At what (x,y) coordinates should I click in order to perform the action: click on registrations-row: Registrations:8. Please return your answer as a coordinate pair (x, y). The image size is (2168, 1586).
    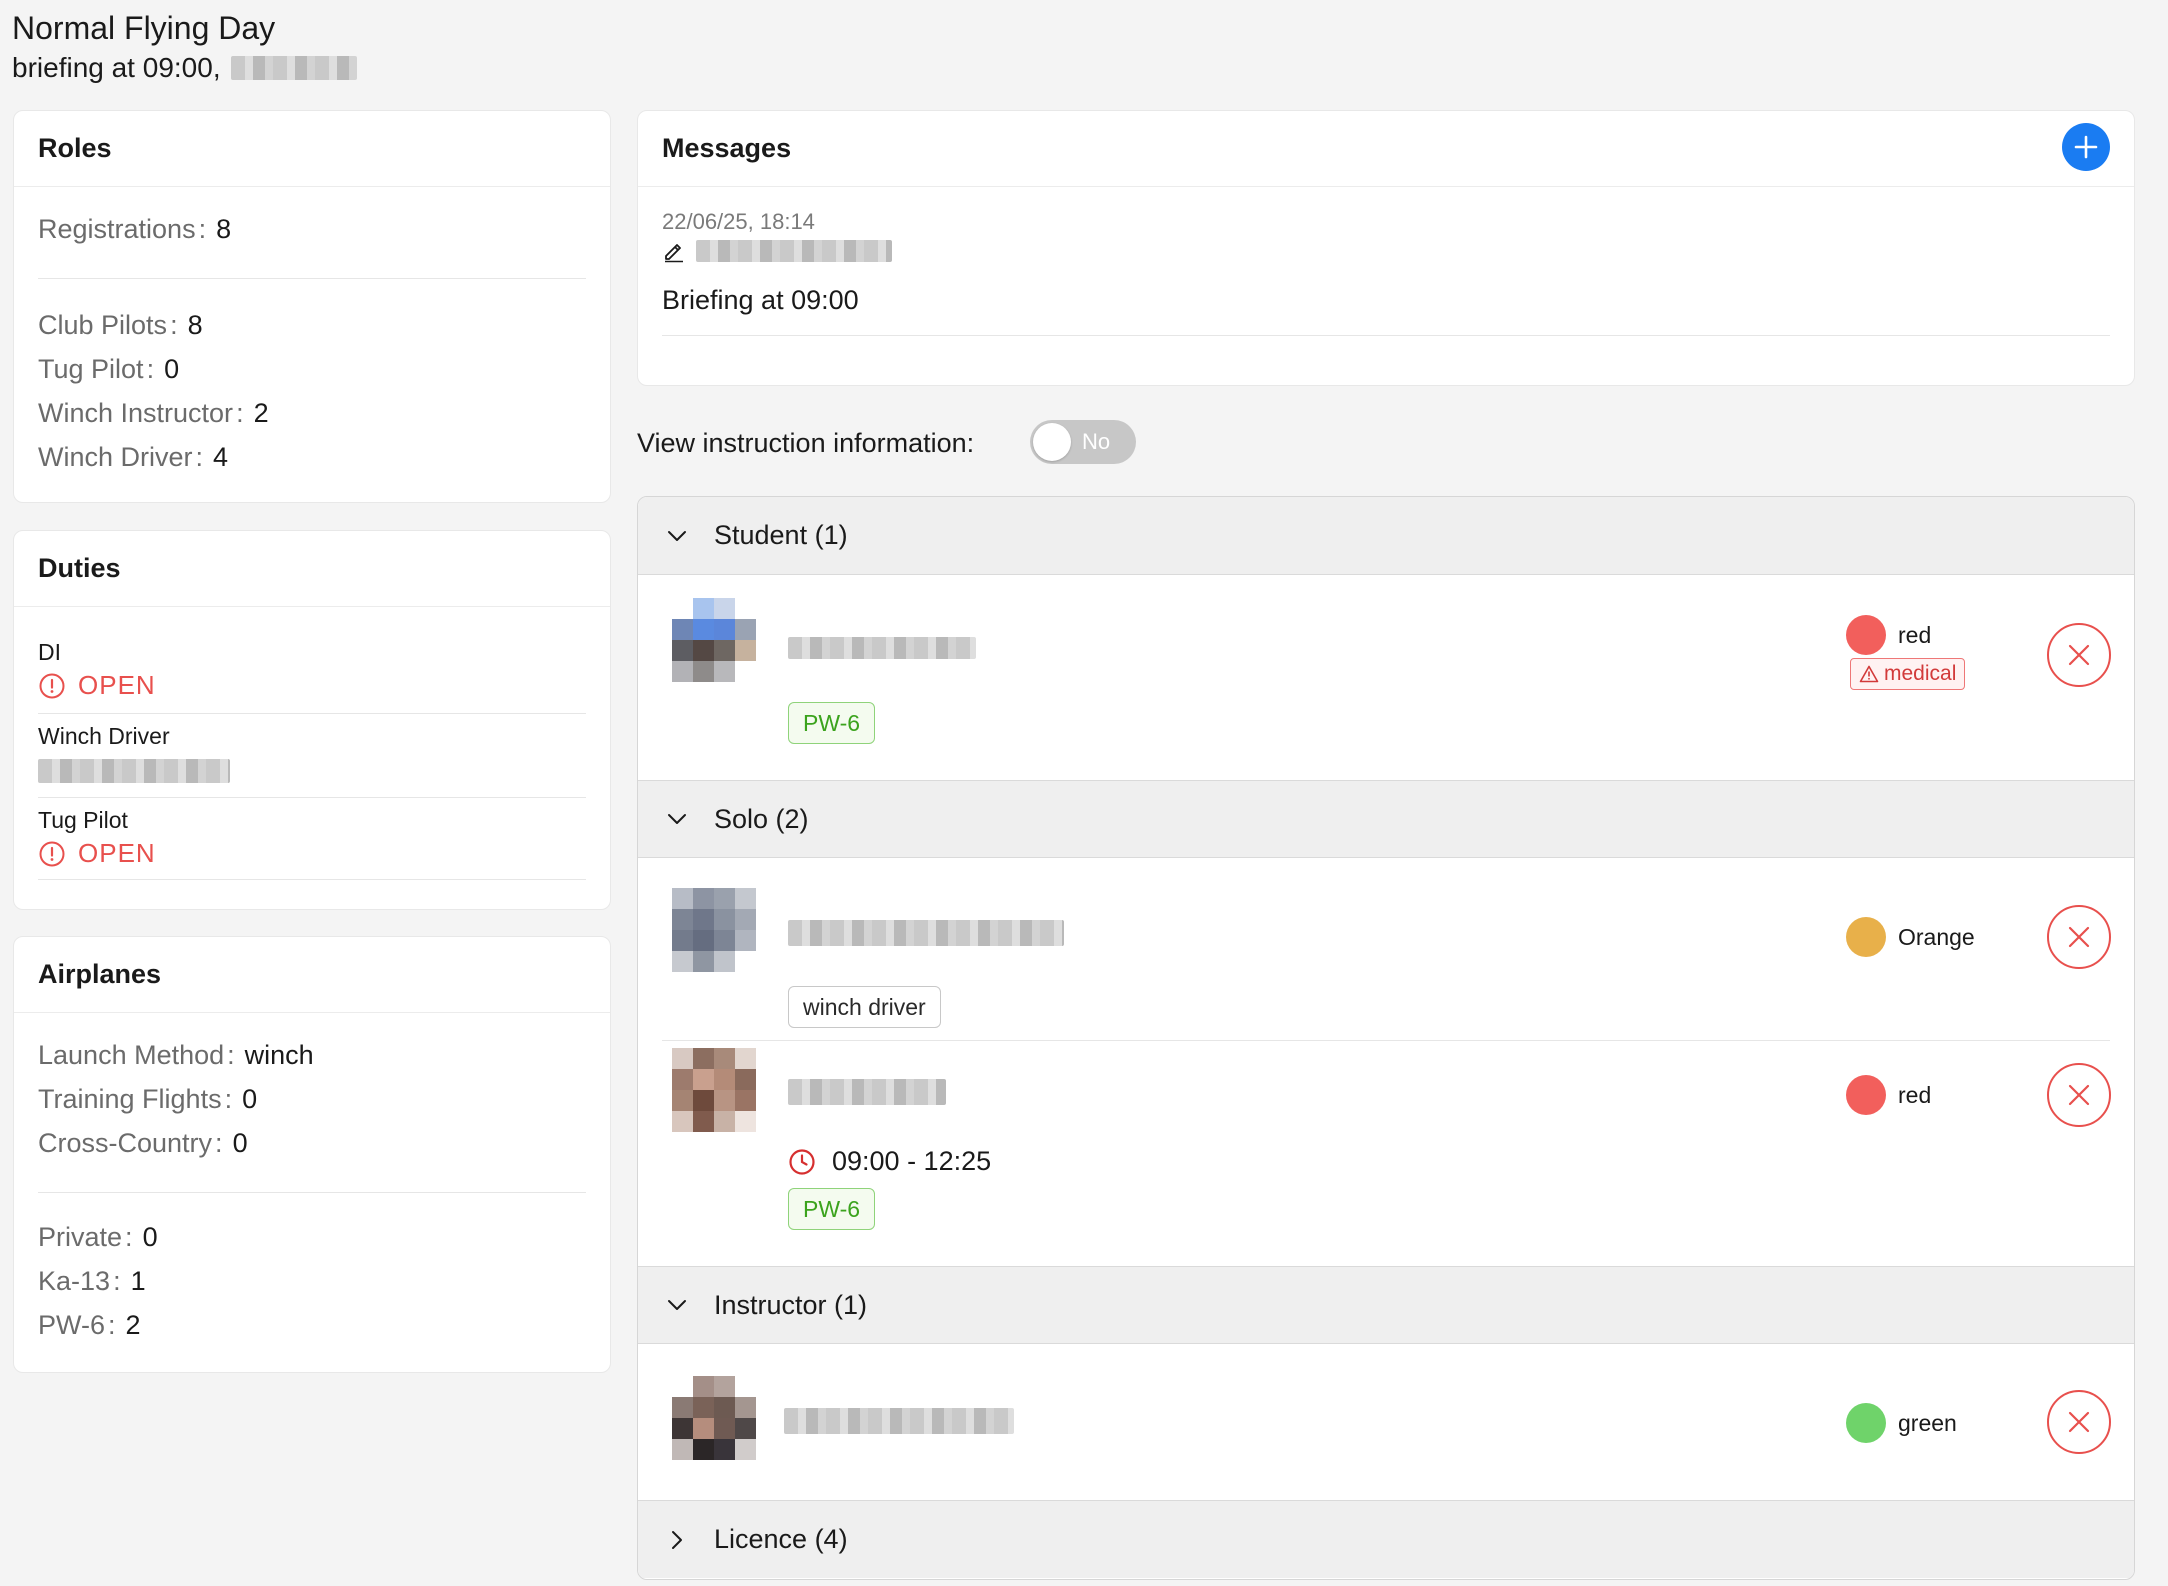
    Looking at the image, I should click on (135, 229).